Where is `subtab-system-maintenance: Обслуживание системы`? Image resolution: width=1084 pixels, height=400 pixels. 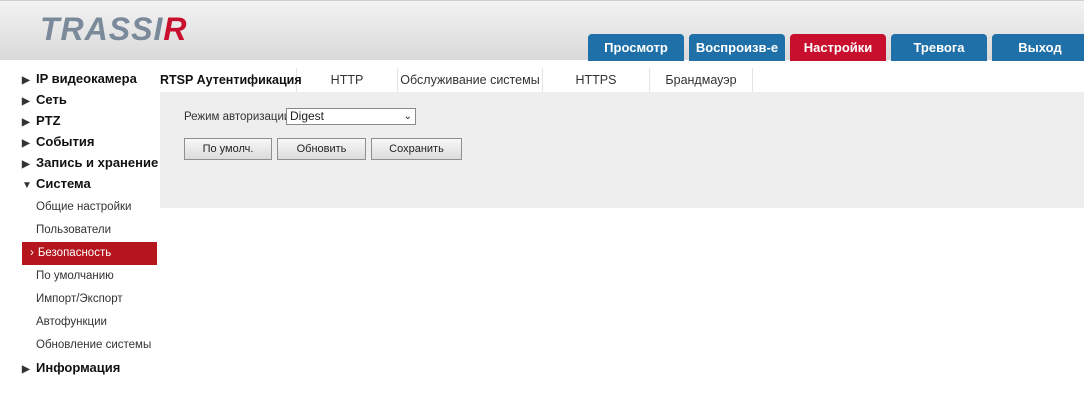
subtab-system-maintenance: Обслуживание системы is located at coordinates (470, 80).